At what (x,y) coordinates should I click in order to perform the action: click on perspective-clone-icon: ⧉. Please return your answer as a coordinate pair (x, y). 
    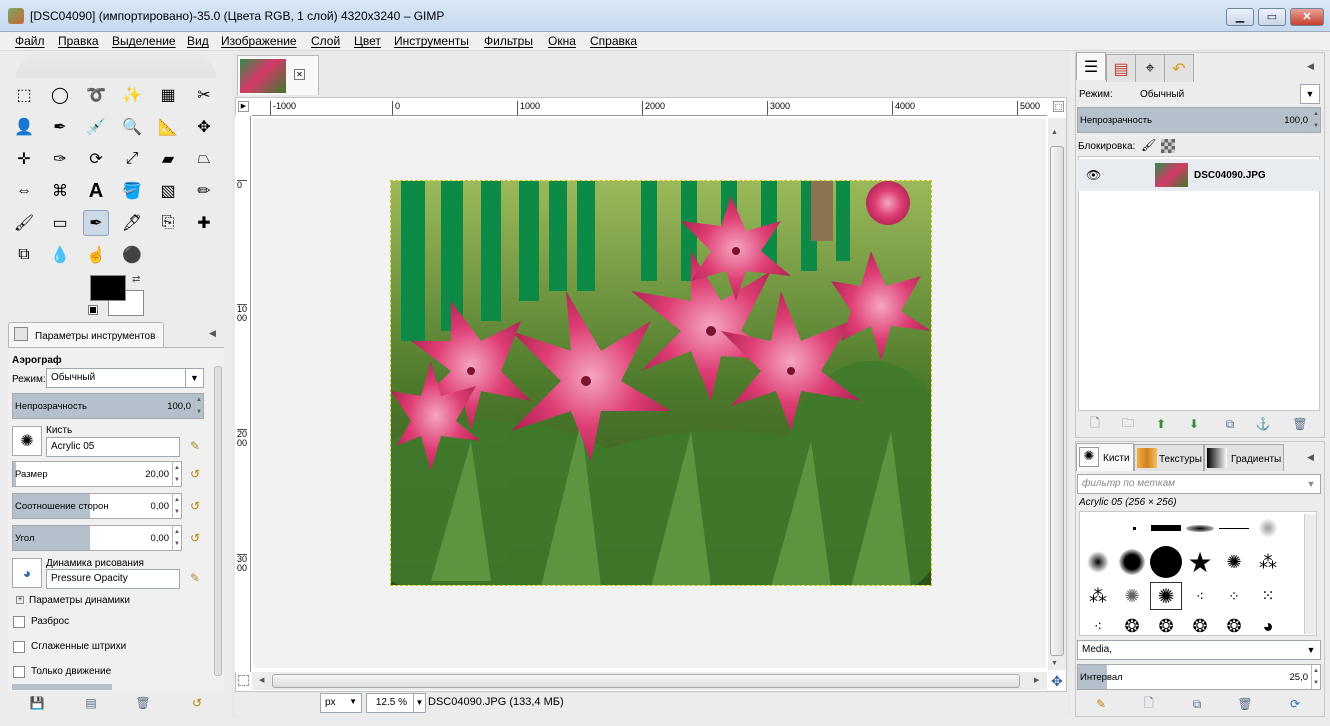
    Looking at the image, I should click on (24, 255).